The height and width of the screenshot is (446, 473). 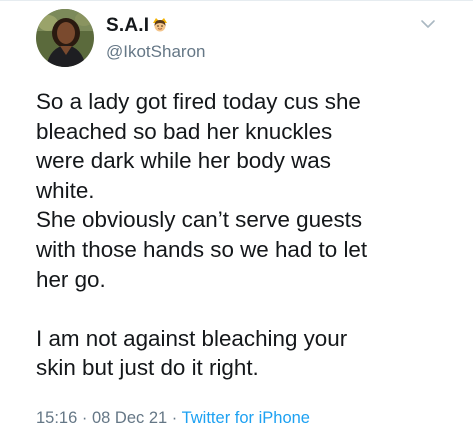 I want to click on tweet-line: with those hands so we had to let, so click(x=202, y=249).